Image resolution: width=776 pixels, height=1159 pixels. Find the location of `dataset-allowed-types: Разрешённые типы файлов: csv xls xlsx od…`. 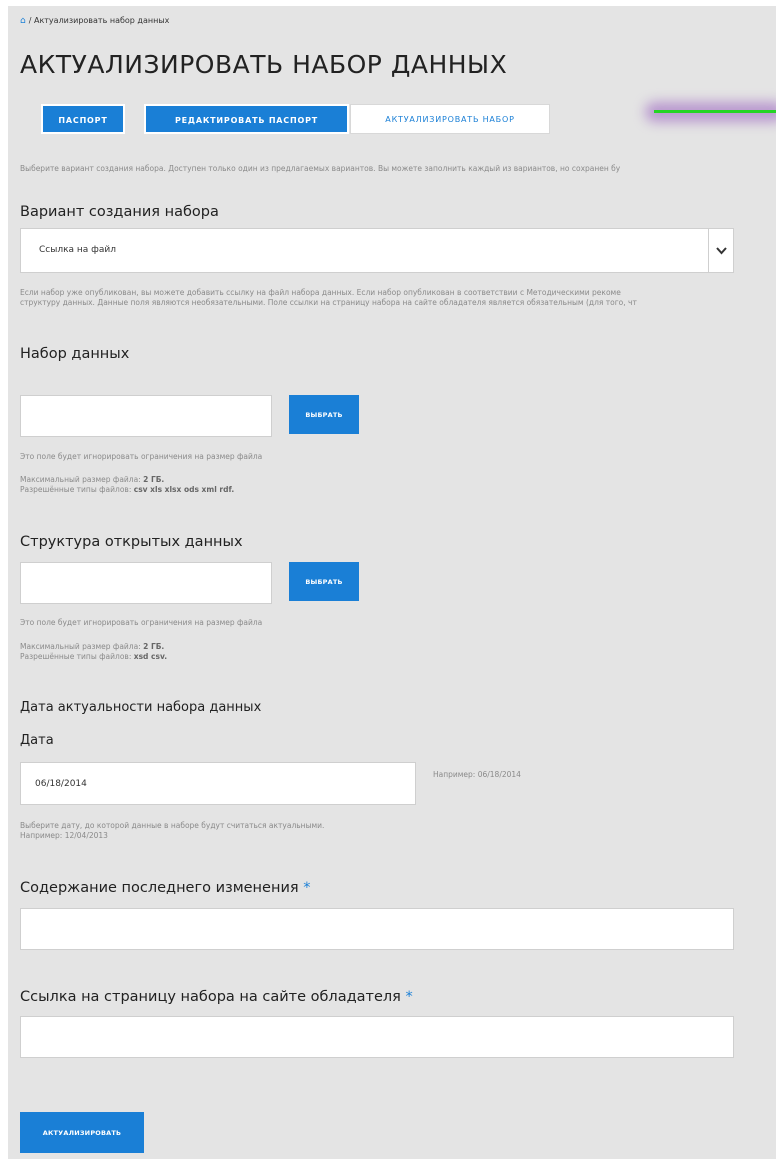

dataset-allowed-types: Разрешённые типы файлов: csv xls xlsx od… is located at coordinates (127, 490).